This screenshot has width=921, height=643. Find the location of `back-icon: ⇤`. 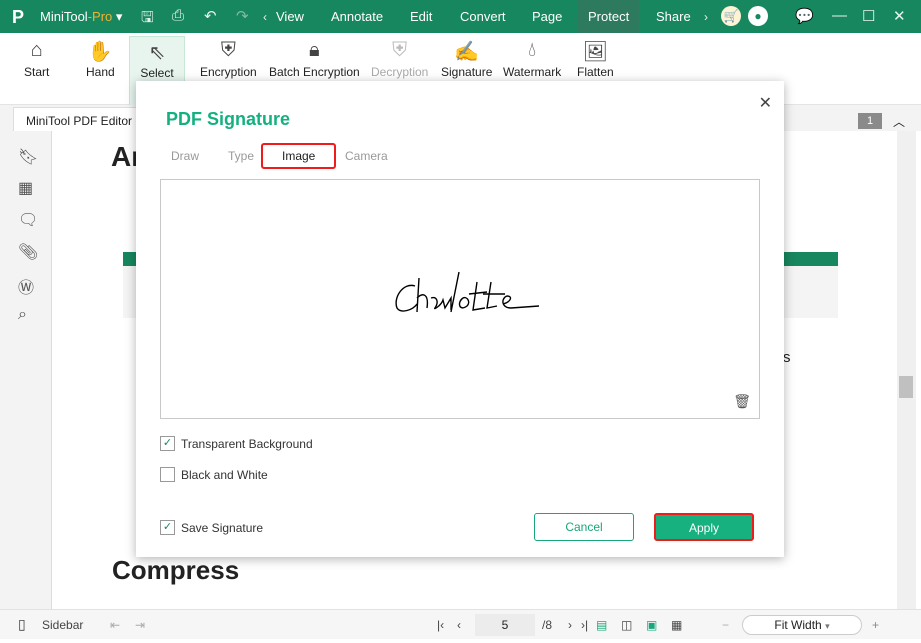

back-icon: ⇤ is located at coordinates (115, 625).